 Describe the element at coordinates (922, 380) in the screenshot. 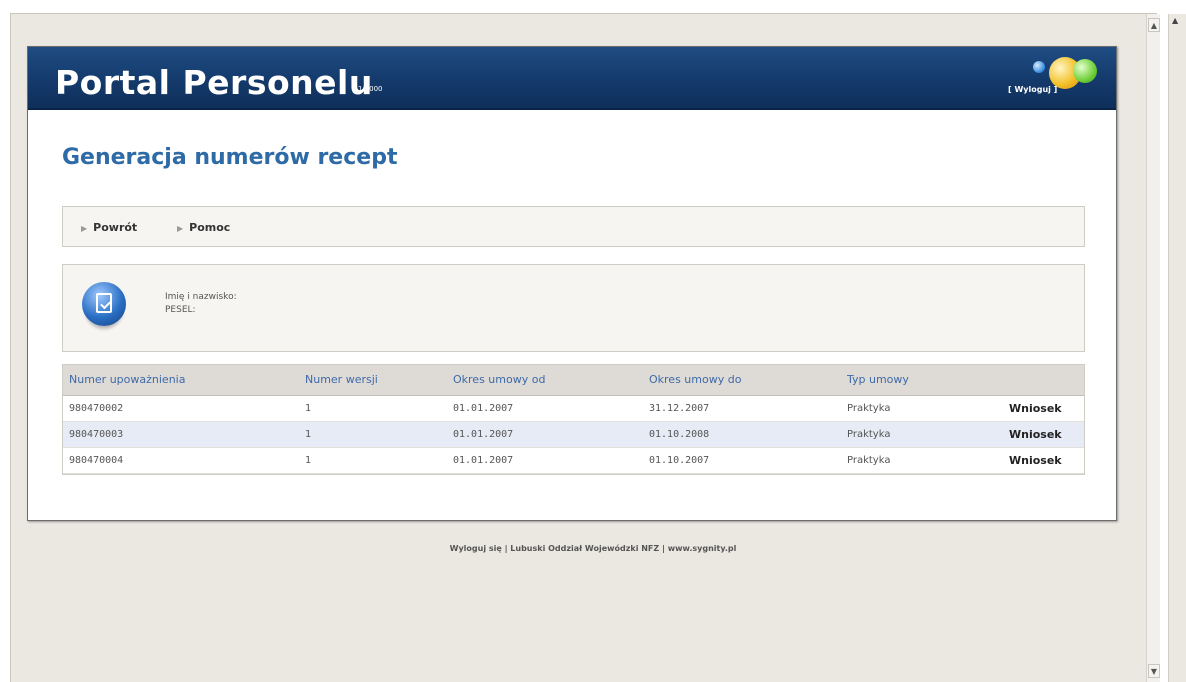

I see `col-header-contract-type: Typ umowy` at that location.